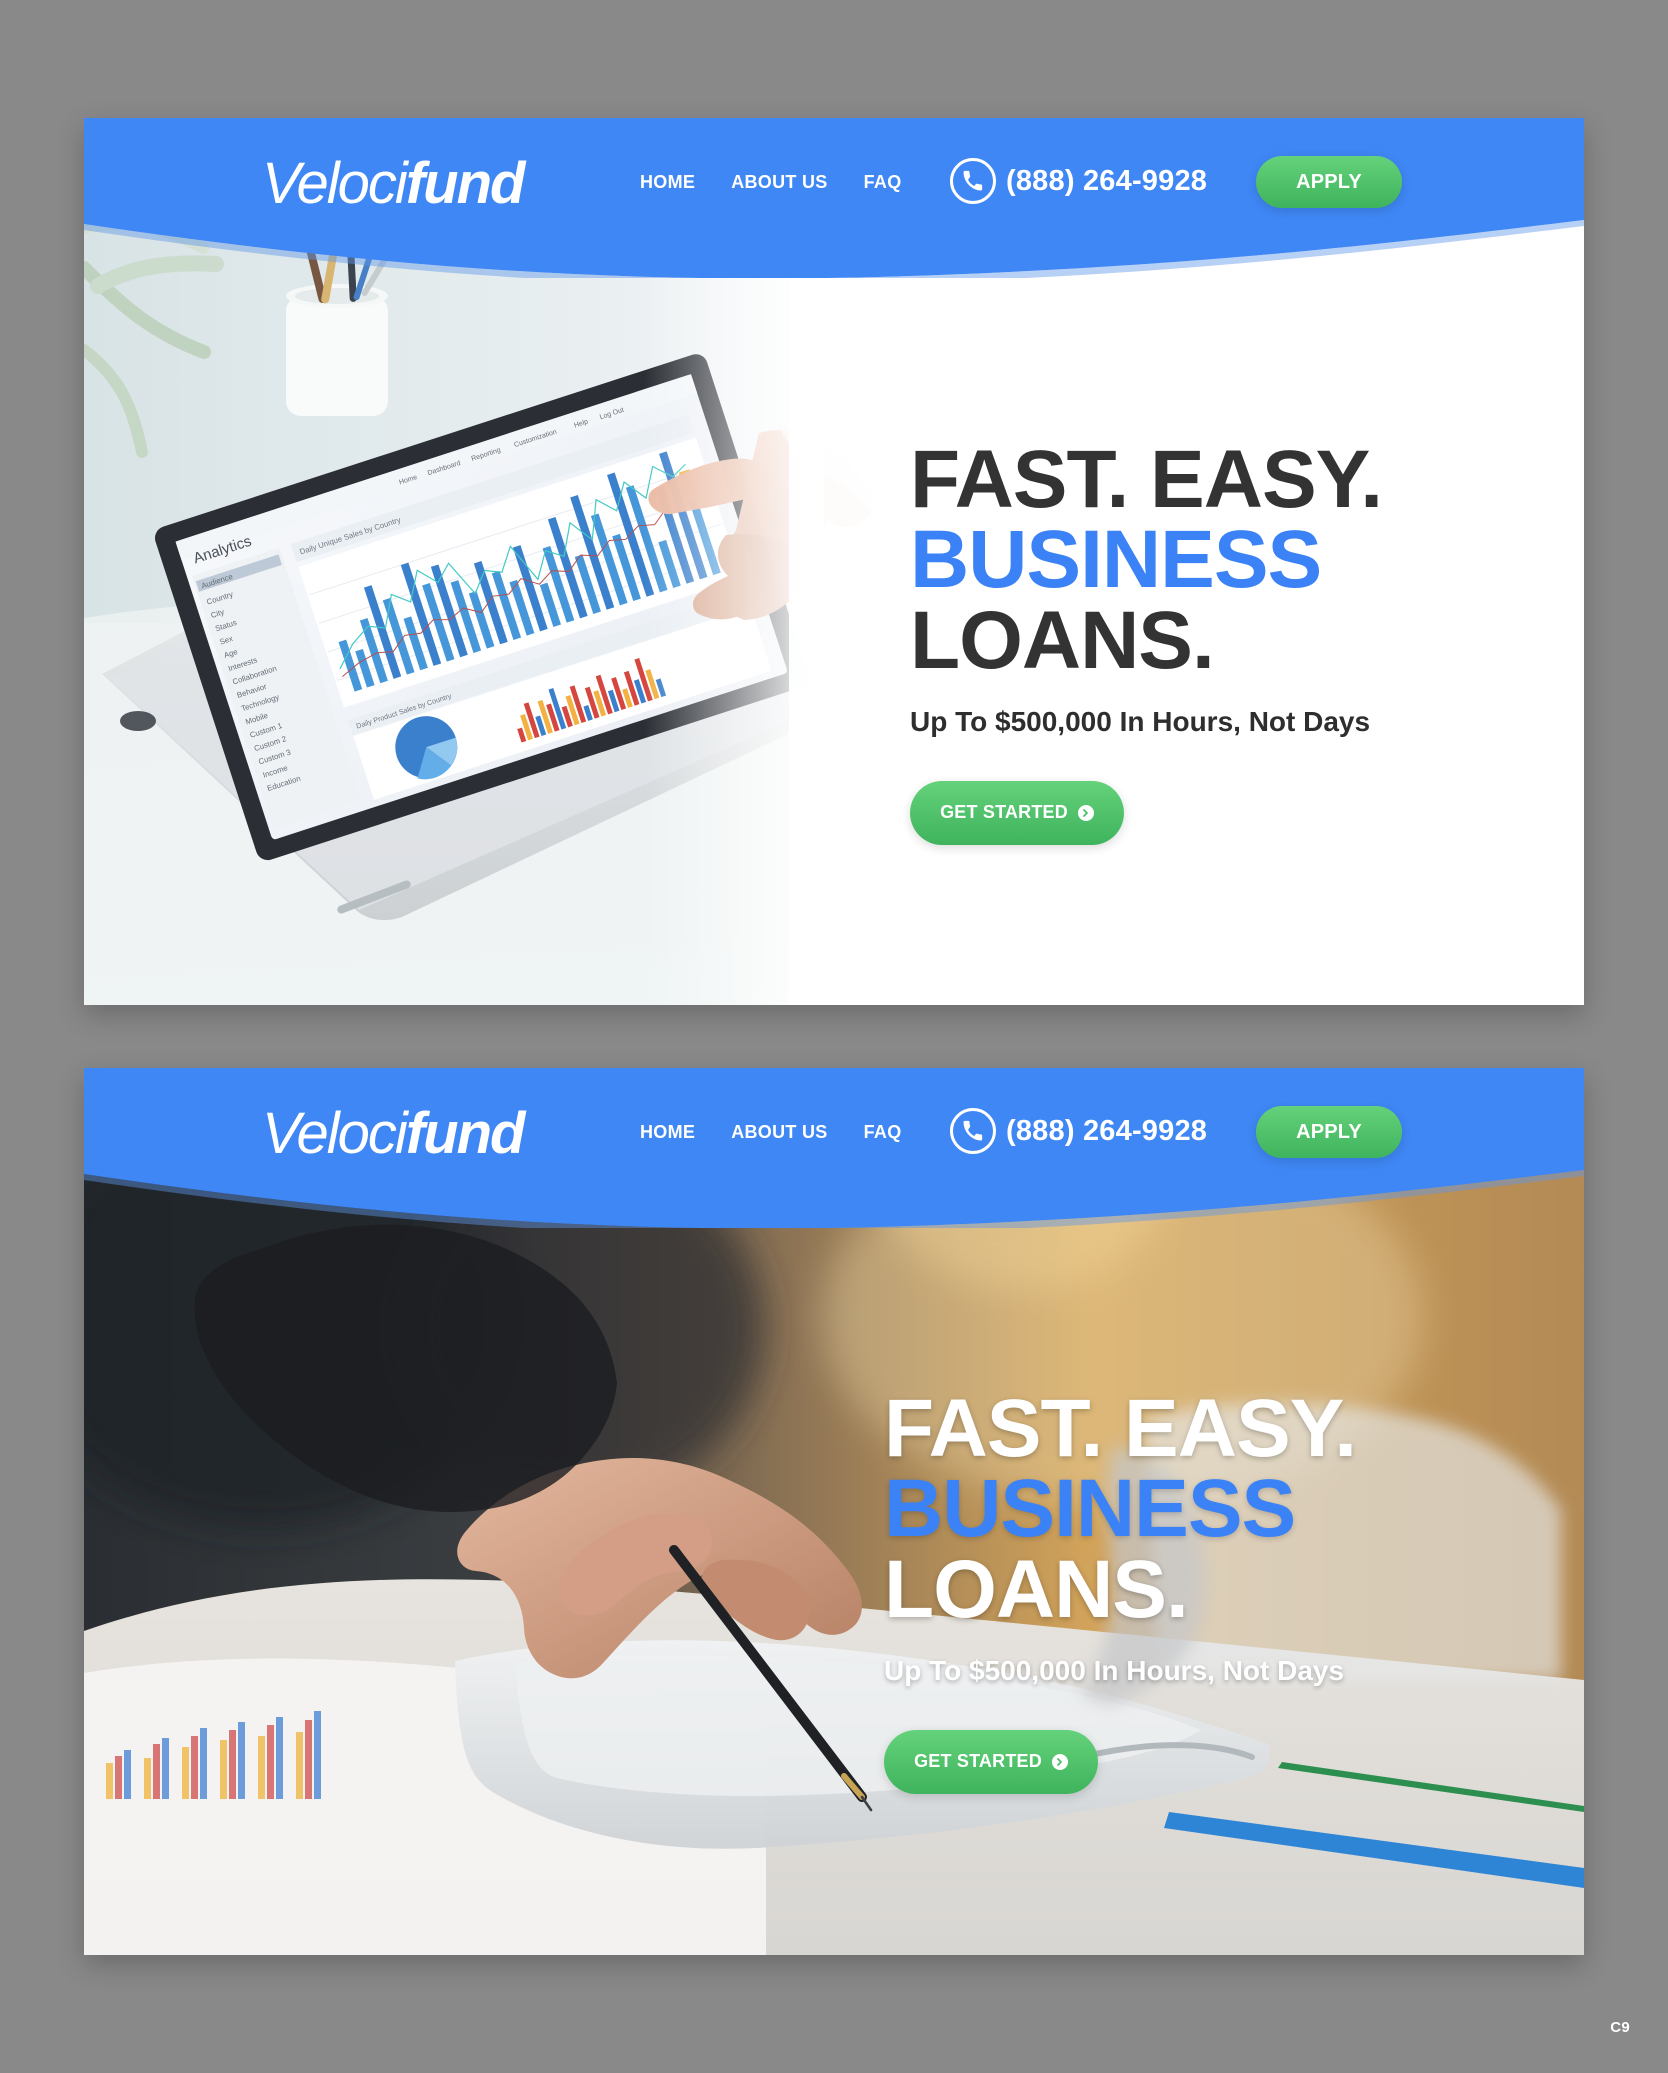  What do you see at coordinates (1140, 722) in the screenshot?
I see `hero-subheading: Up To $500,000 In Hours, Not Days` at bounding box center [1140, 722].